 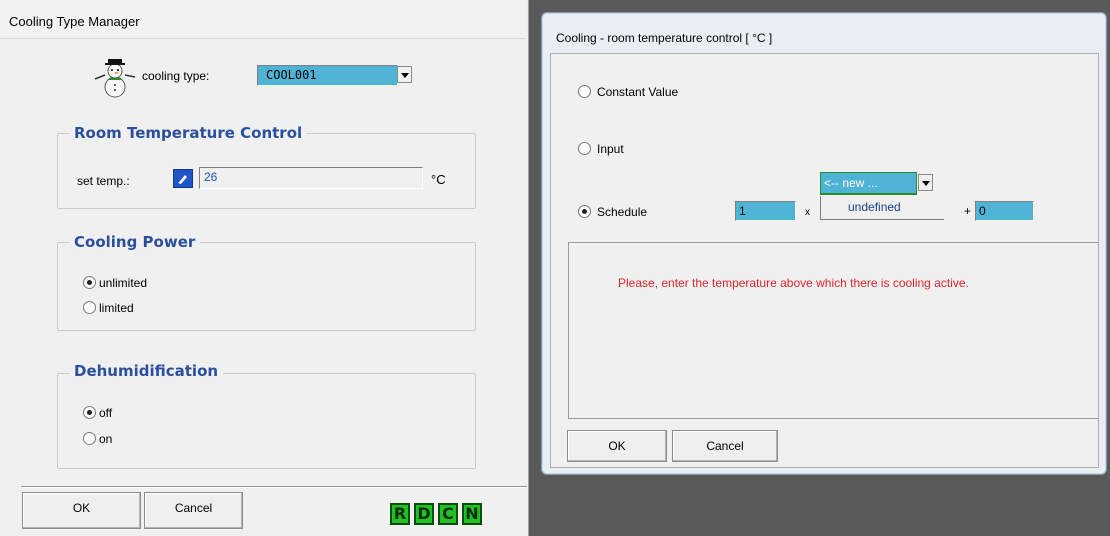 I want to click on window-titlebar: Cooling Type Manager, so click(x=263, y=19).